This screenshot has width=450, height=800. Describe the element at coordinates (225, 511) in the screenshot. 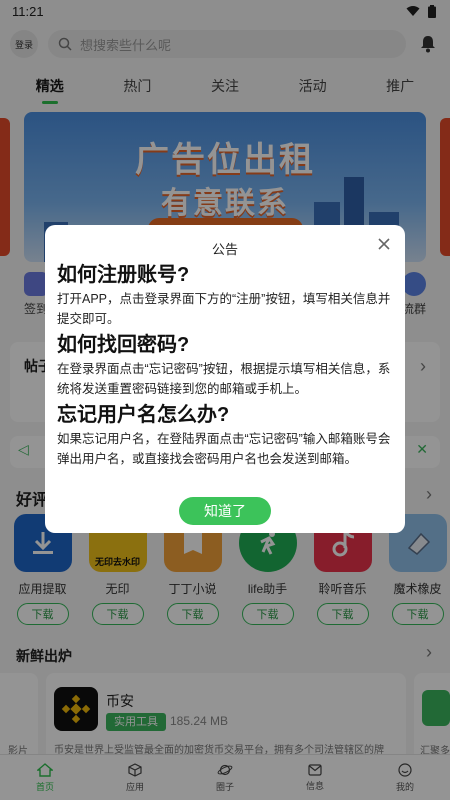

I see `confirm-button: 知道了` at that location.